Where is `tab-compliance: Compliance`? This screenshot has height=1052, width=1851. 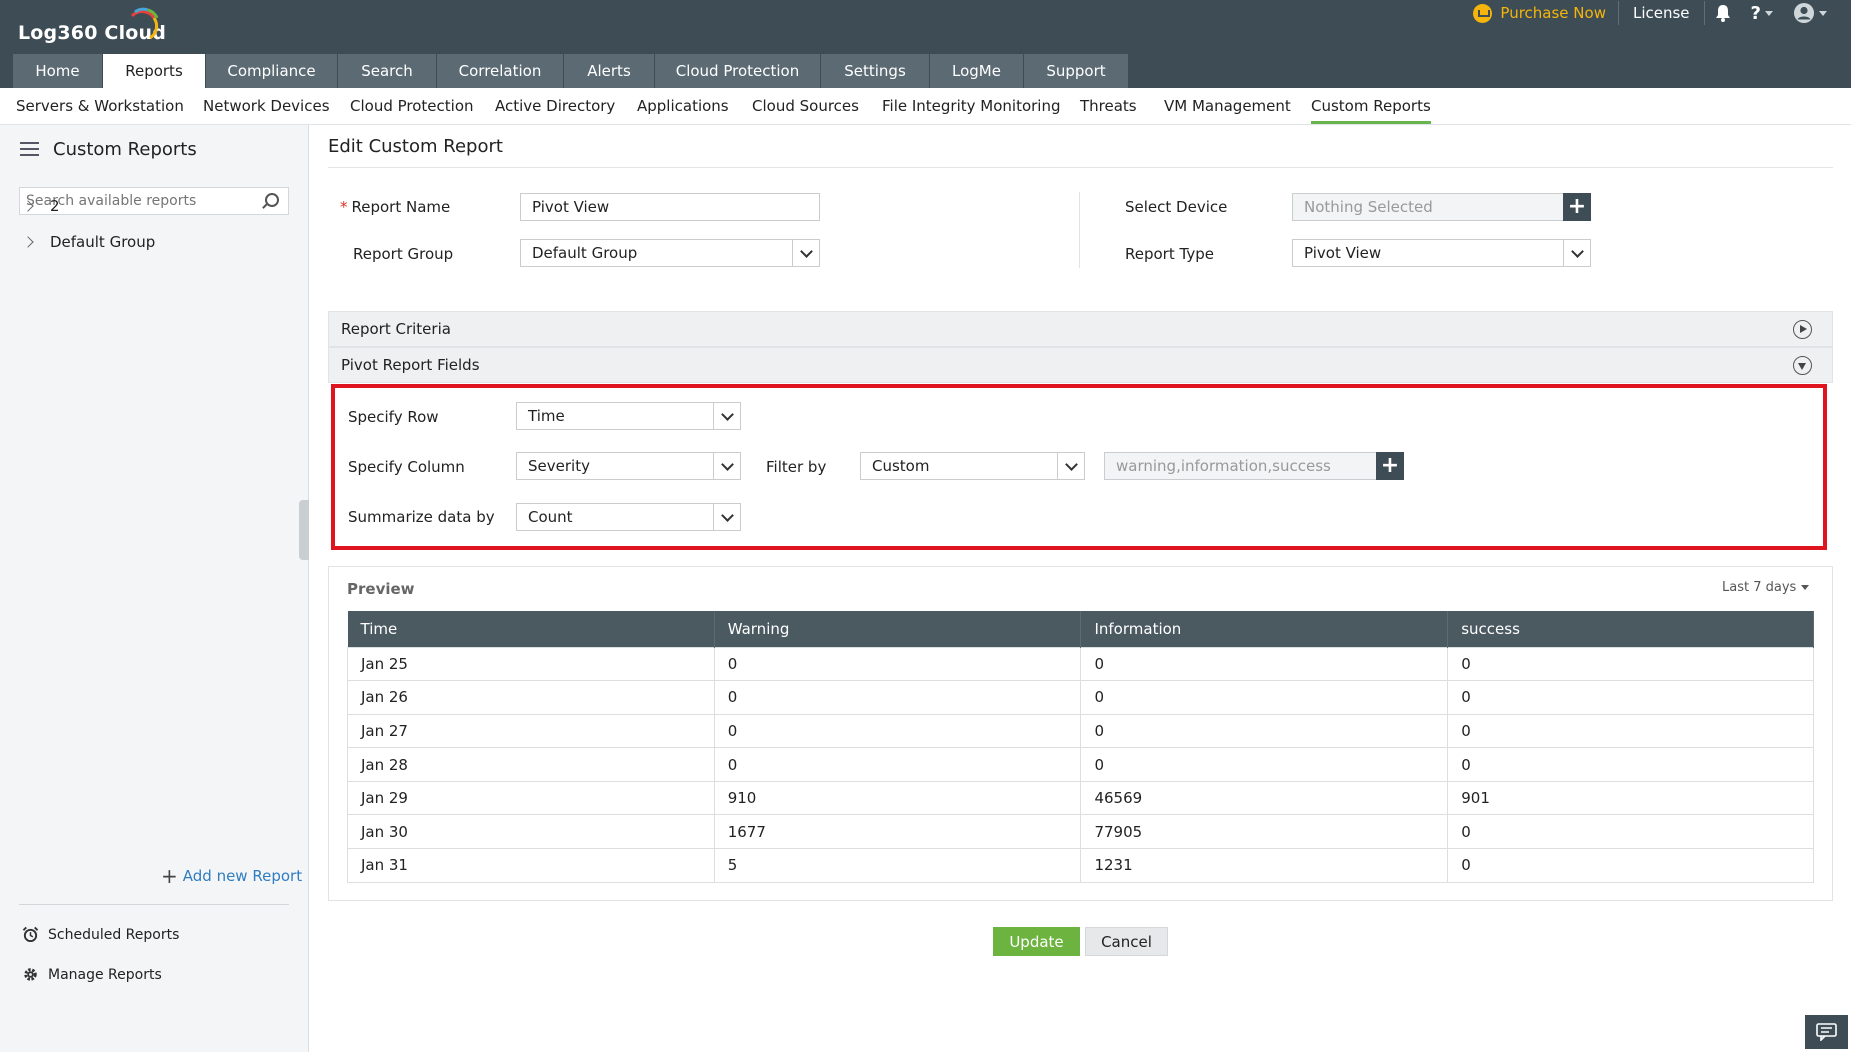
tab-compliance: Compliance is located at coordinates (272, 71).